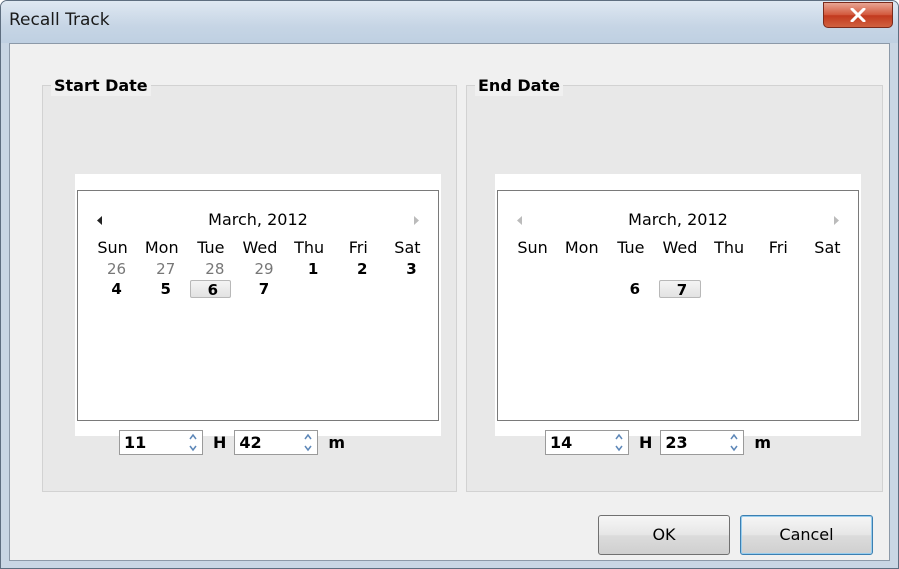 The width and height of the screenshot is (899, 569). What do you see at coordinates (309, 269) in the screenshot?
I see `day-cell: 1` at bounding box center [309, 269].